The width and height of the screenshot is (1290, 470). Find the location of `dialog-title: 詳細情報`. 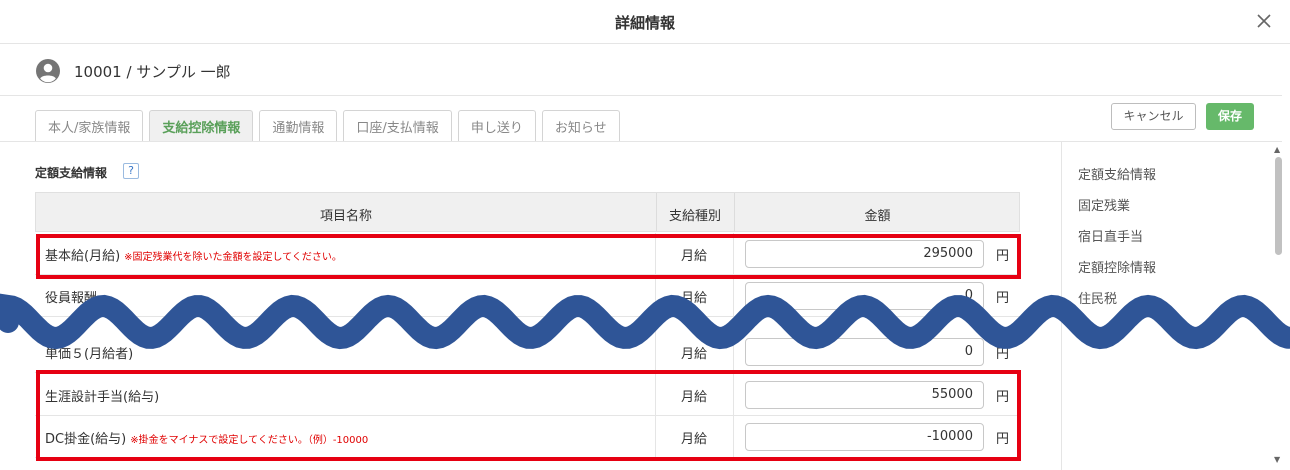

dialog-title: 詳細情報 is located at coordinates (644, 23).